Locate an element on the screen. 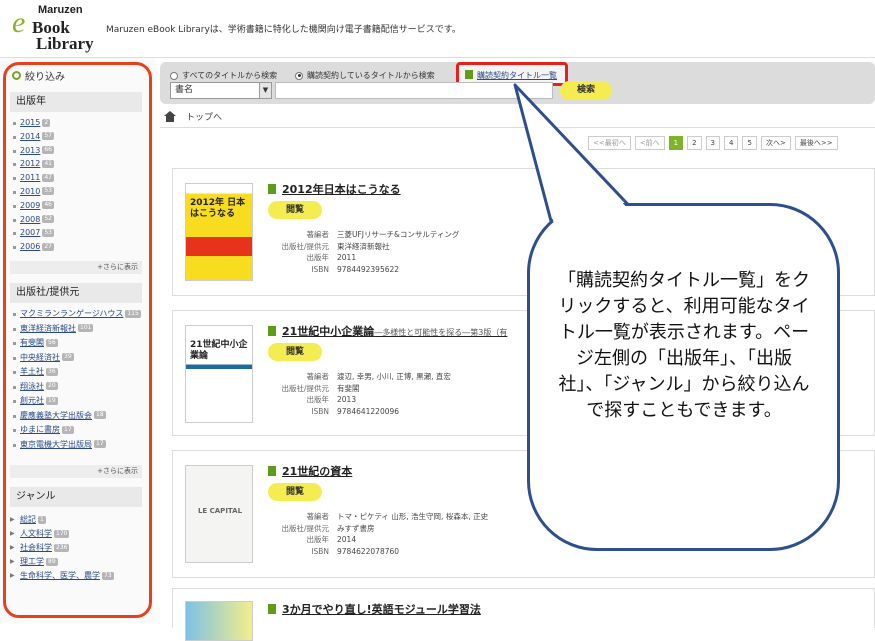 This screenshot has width=875, height=641. facet-item: ゆまに書房 17 is located at coordinates (76, 430).